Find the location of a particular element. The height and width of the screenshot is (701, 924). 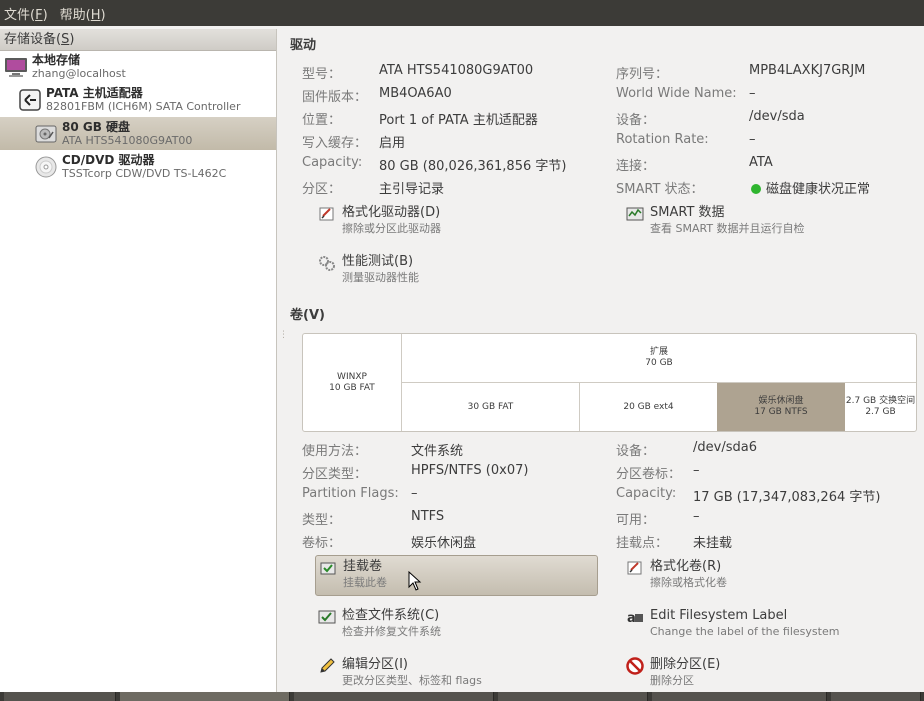

drive-wwn-value: – is located at coordinates (752, 93).